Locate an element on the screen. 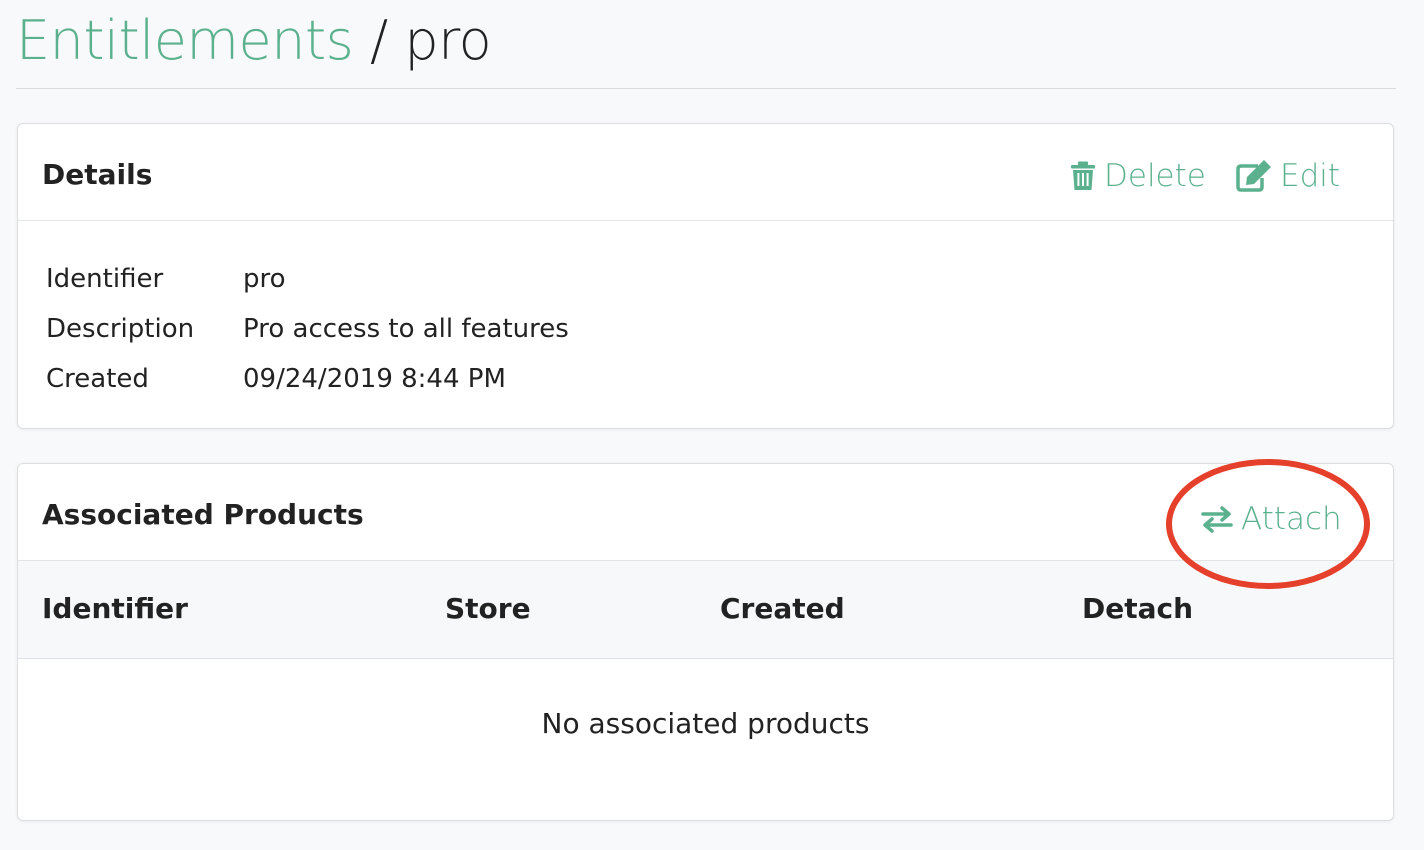  delete-label: Delete is located at coordinates (1155, 176).